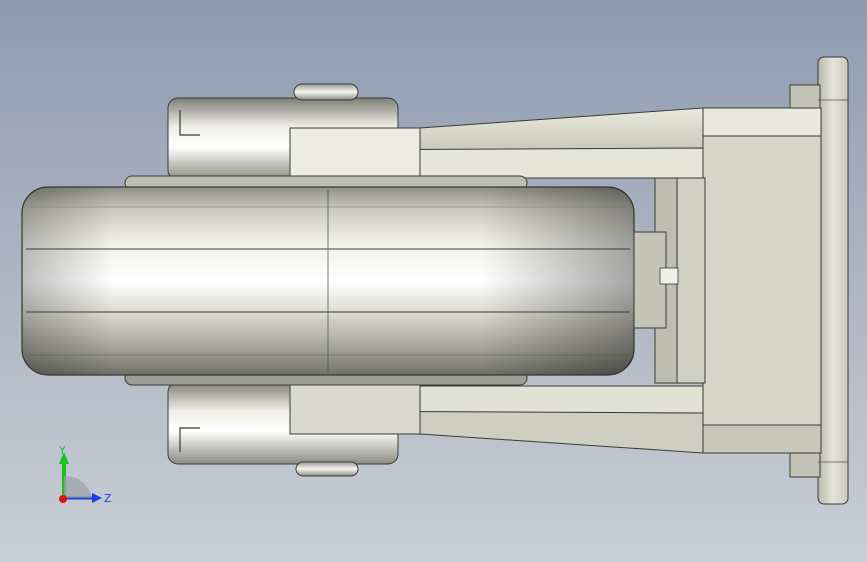 The width and height of the screenshot is (867, 562). Describe the element at coordinates (62, 450) in the screenshot. I see `y-axis-label: Y` at that location.